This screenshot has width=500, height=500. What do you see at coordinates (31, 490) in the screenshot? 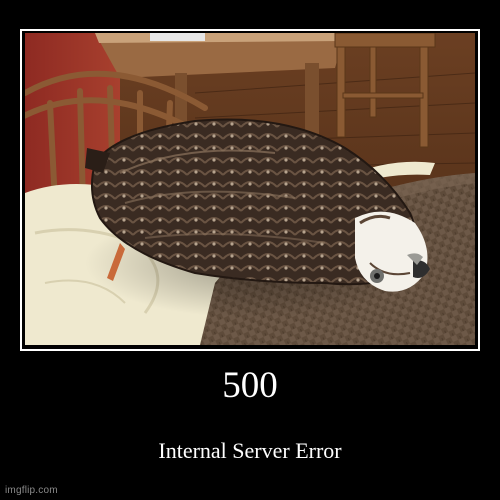
I see `imgflip-watermark: imgflip.com` at bounding box center [31, 490].